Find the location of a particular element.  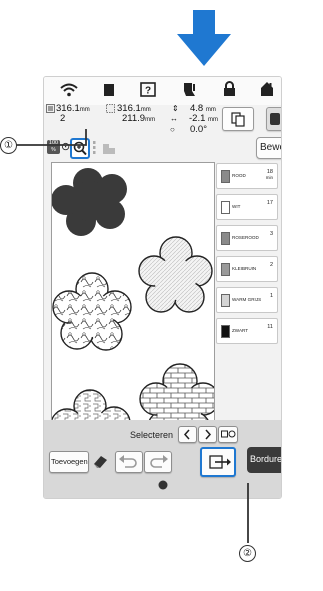

chevron-right-icon is located at coordinates (208, 434).